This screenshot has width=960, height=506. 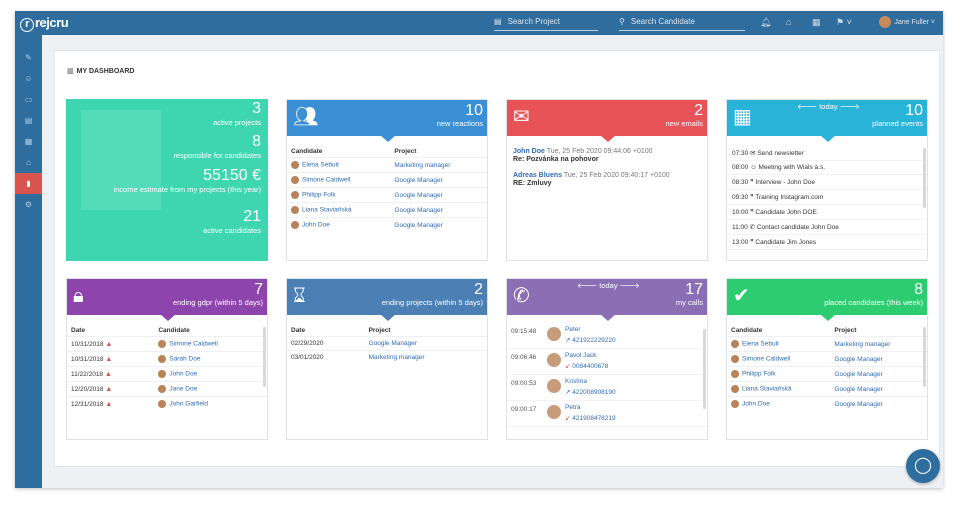 I want to click on col-candidate: Candidate, so click(x=747, y=330).